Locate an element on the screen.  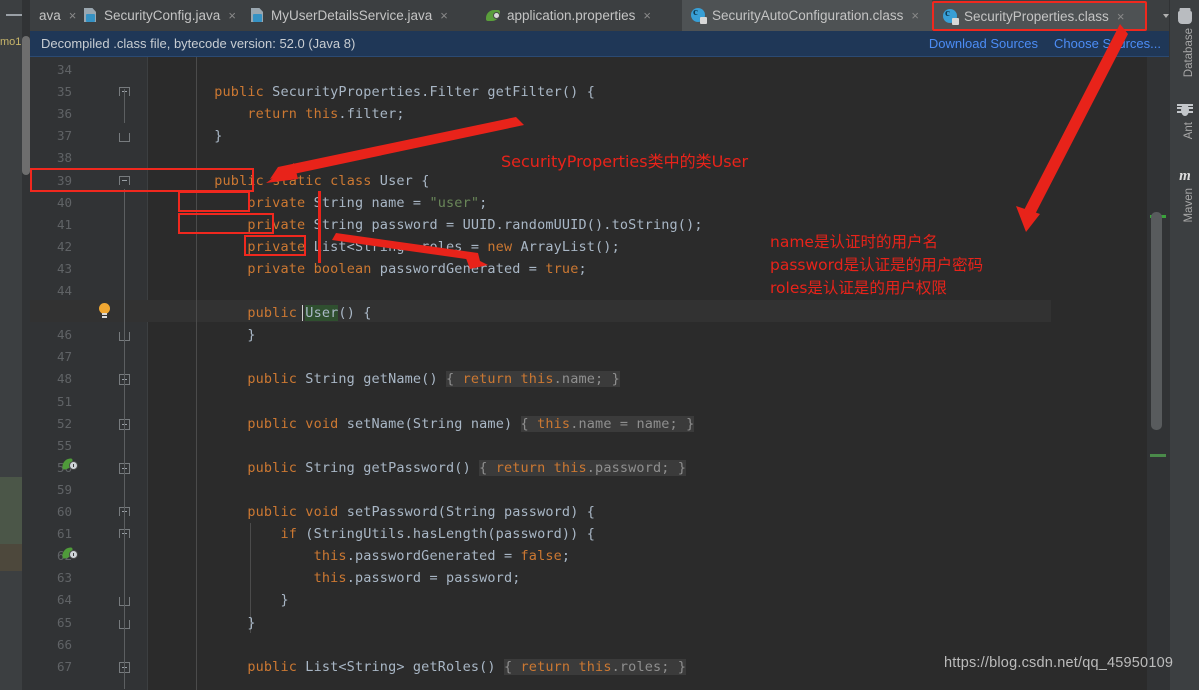
tab-label: SecurityAutoConfiguration.class is located at coordinates (808, 15).